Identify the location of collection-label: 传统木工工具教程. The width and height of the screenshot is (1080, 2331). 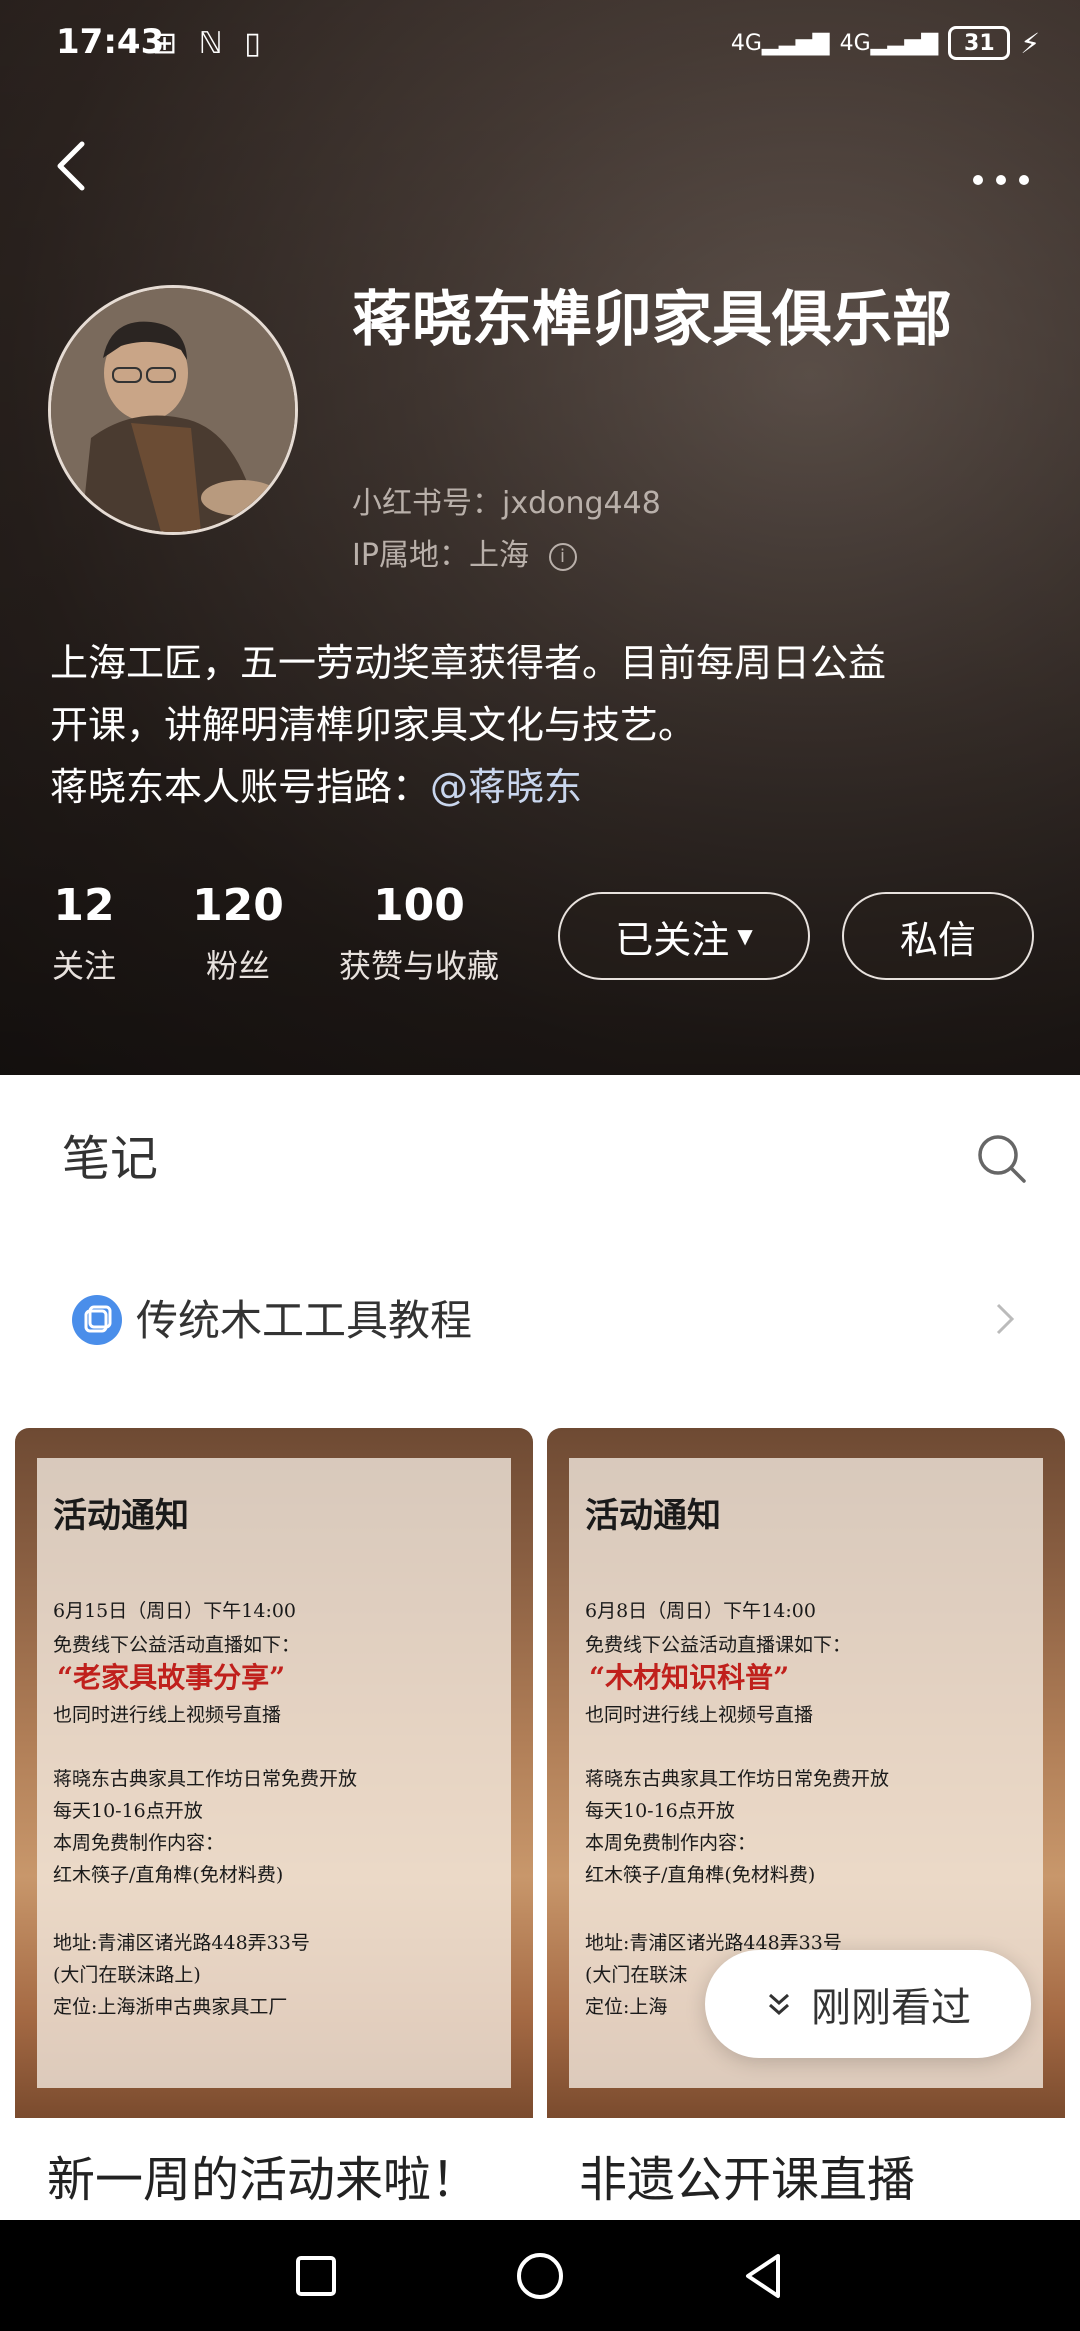
(304, 1320).